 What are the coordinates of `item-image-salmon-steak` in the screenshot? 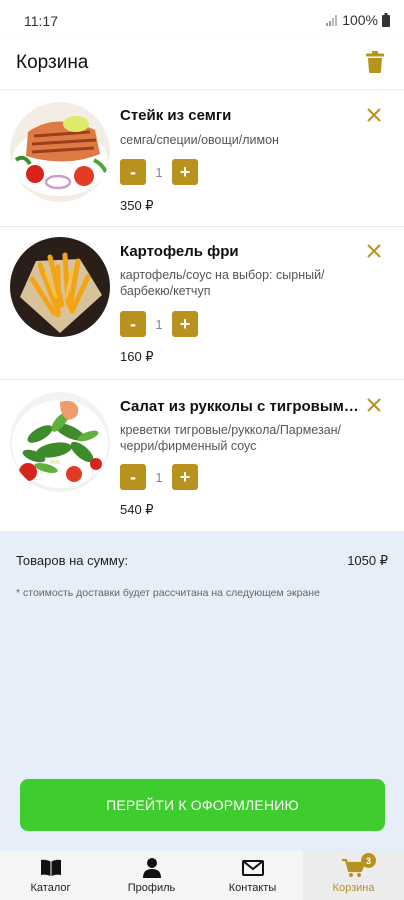 It's located at (60, 152).